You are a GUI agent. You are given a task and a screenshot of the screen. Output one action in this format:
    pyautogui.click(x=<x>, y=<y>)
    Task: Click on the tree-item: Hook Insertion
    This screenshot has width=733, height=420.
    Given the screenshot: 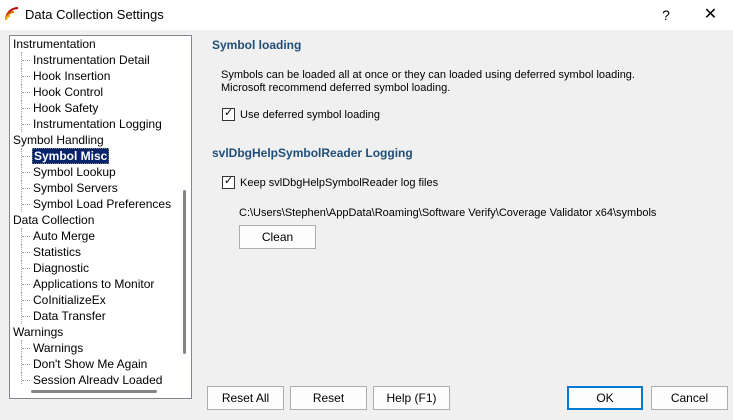 What is the action you would take?
    pyautogui.click(x=94, y=76)
    